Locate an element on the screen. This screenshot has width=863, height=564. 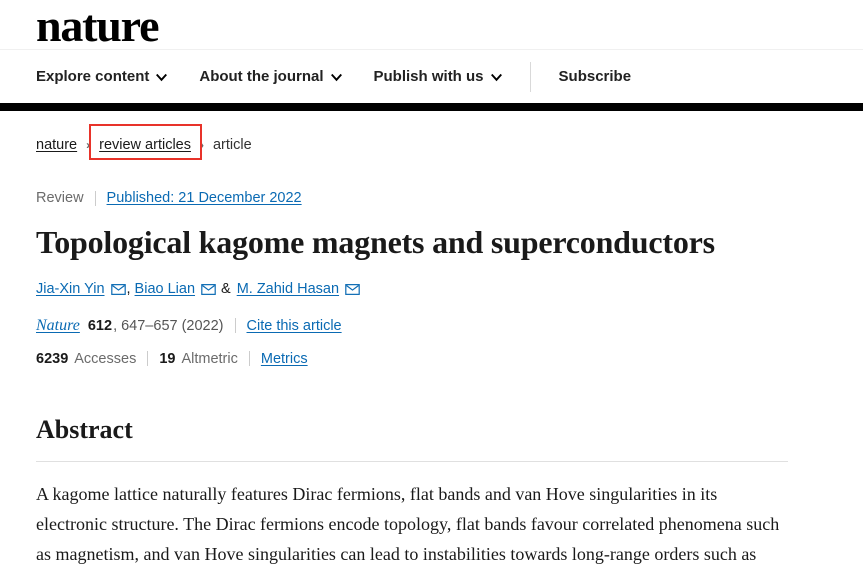
author-link-1: Jia-Xin Yin is located at coordinates (70, 289).